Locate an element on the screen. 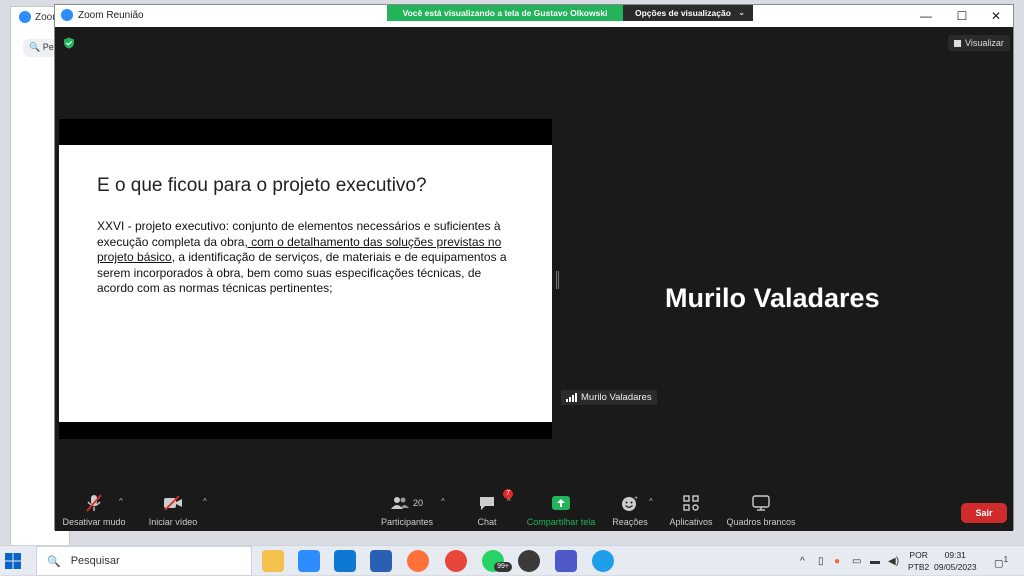 The height and width of the screenshot is (576, 1024). view-button: Visualizar is located at coordinates (979, 43).